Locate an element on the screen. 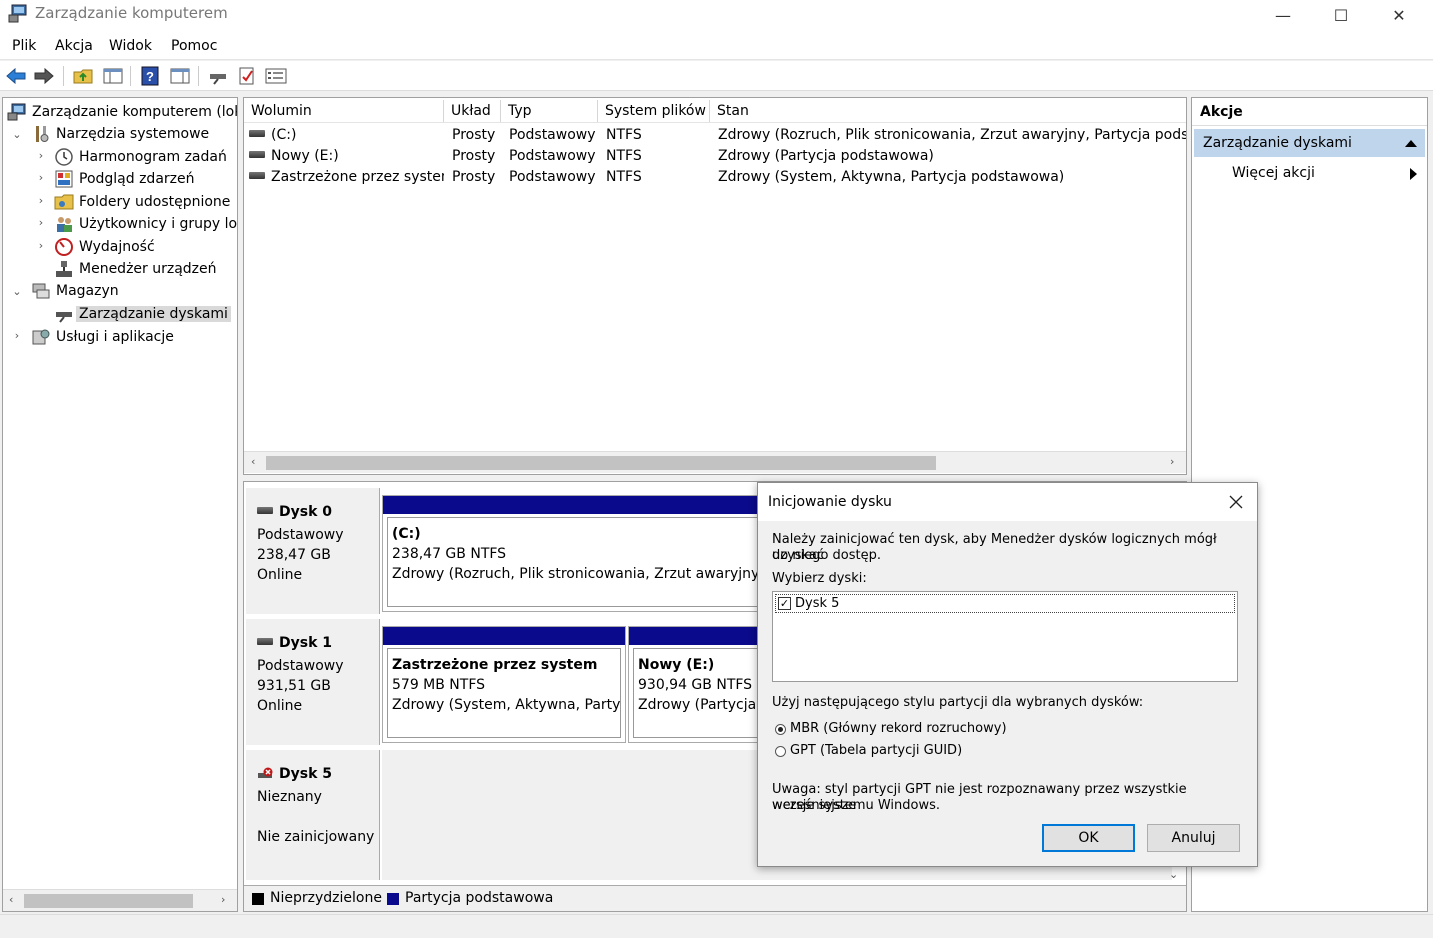 The width and height of the screenshot is (1433, 938). column-header-layout: Układ is located at coordinates (472, 111).